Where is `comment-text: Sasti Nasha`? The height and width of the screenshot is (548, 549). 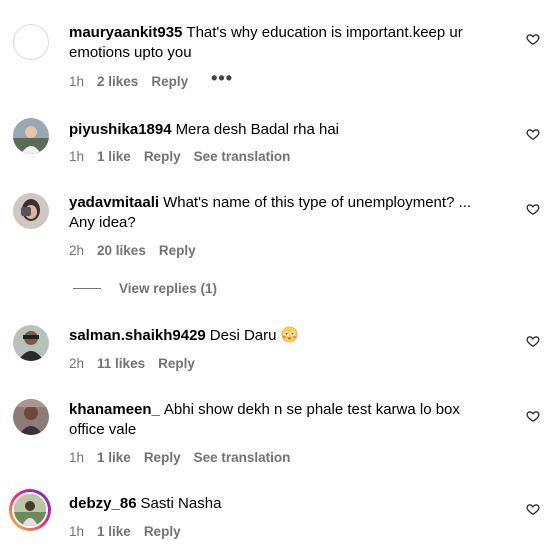 comment-text: Sasti Nasha is located at coordinates (181, 503).